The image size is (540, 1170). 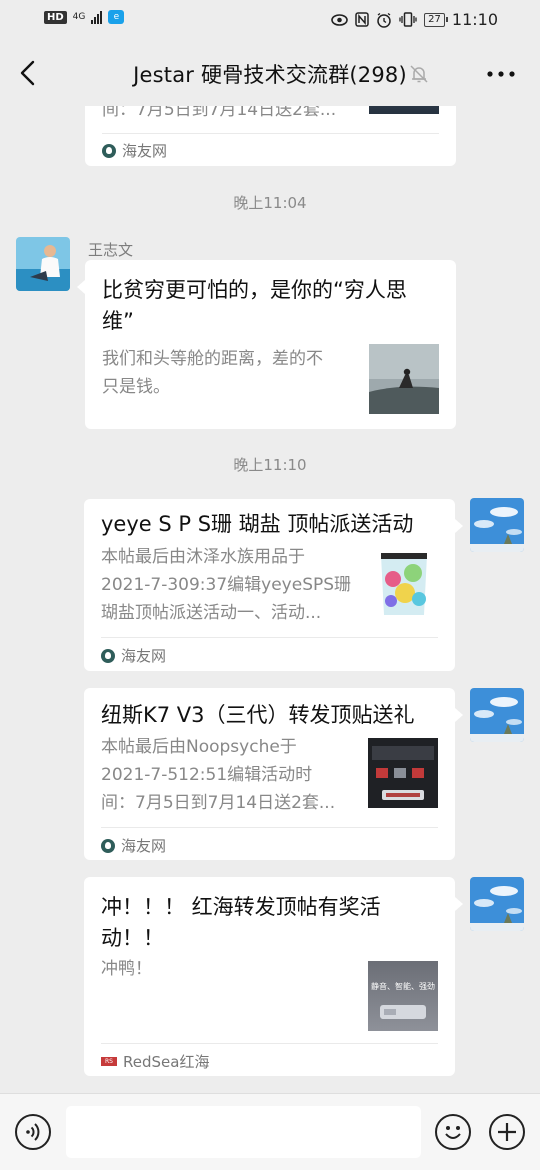 I want to click on card-desc: 本帖最后由沐泽水族用品于, so click(x=203, y=557).